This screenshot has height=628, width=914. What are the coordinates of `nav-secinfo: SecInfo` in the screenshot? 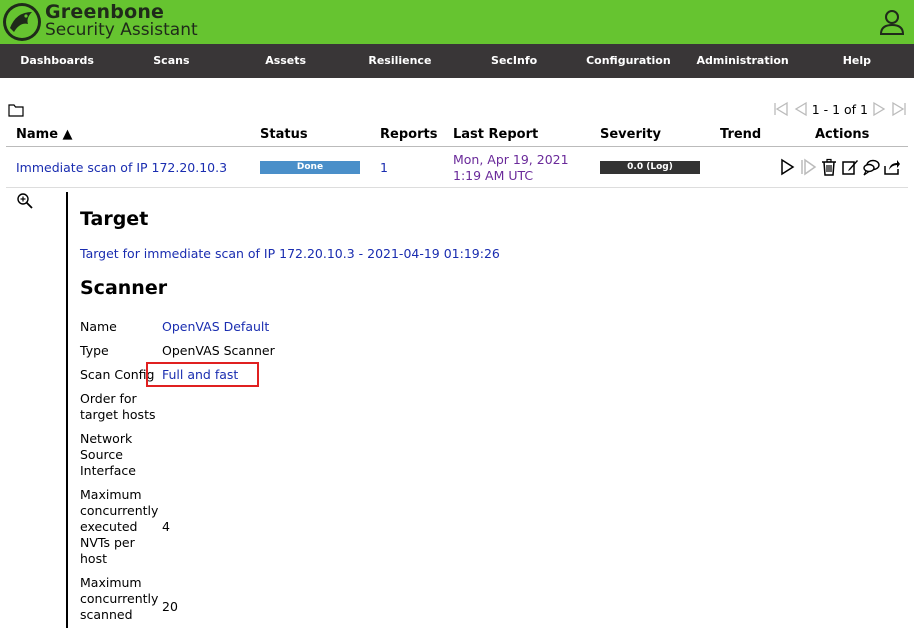 It's located at (514, 61).